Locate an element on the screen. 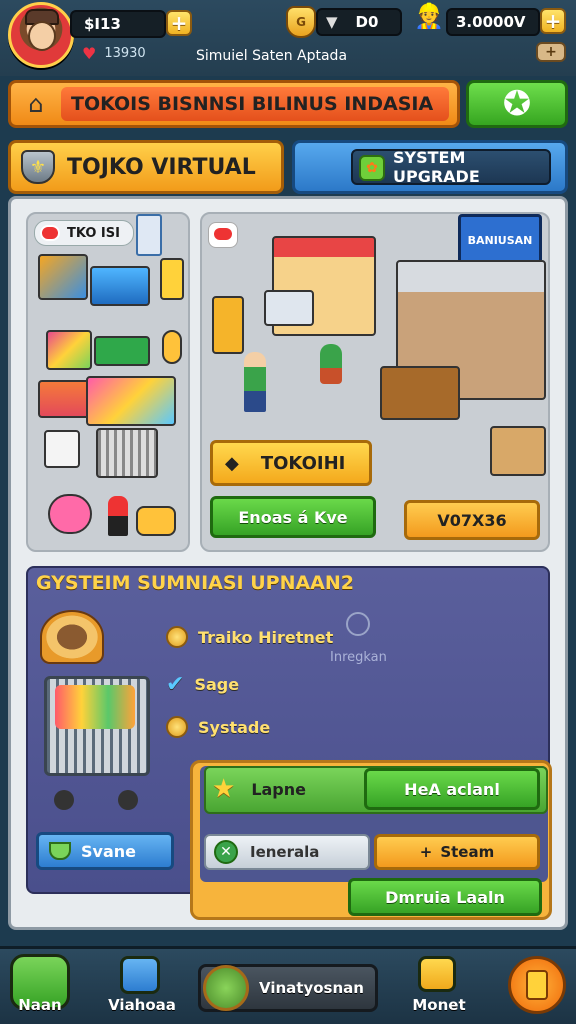 The height and width of the screenshot is (1024, 576). tab-toko-virtual: ⚜ TOJKO VIRTUAL is located at coordinates (146, 167).